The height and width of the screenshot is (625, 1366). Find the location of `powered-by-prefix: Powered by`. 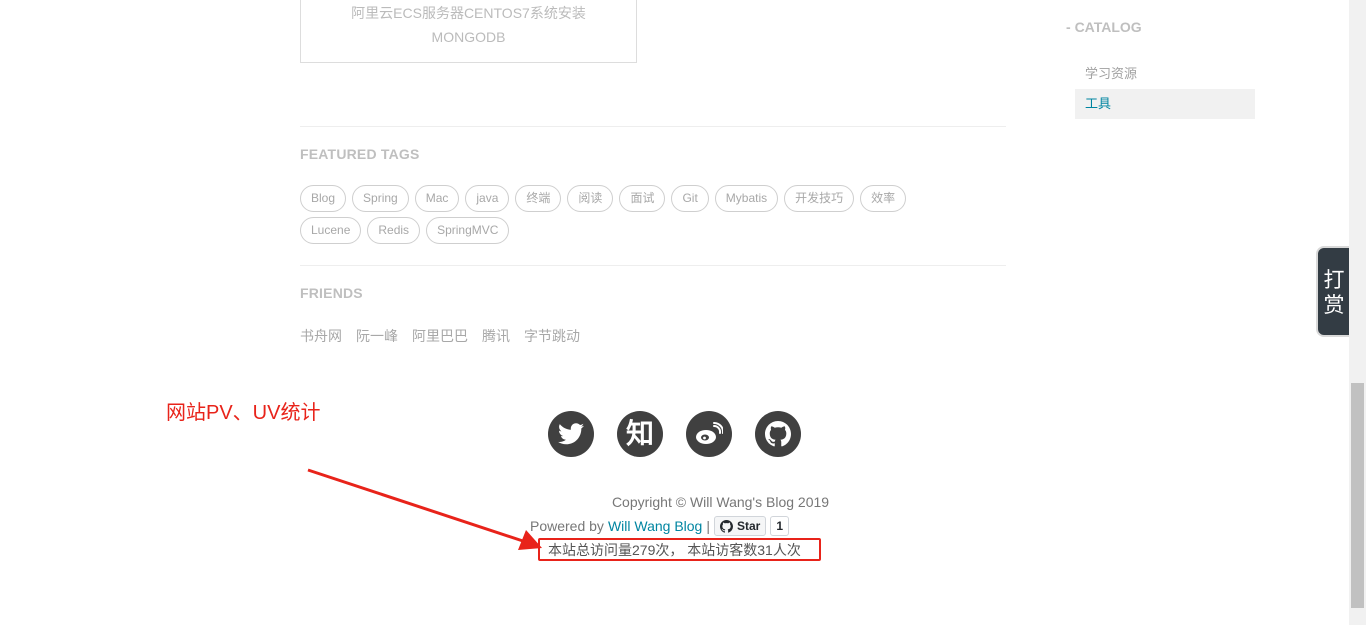

powered-by-prefix: Powered by is located at coordinates (567, 526).